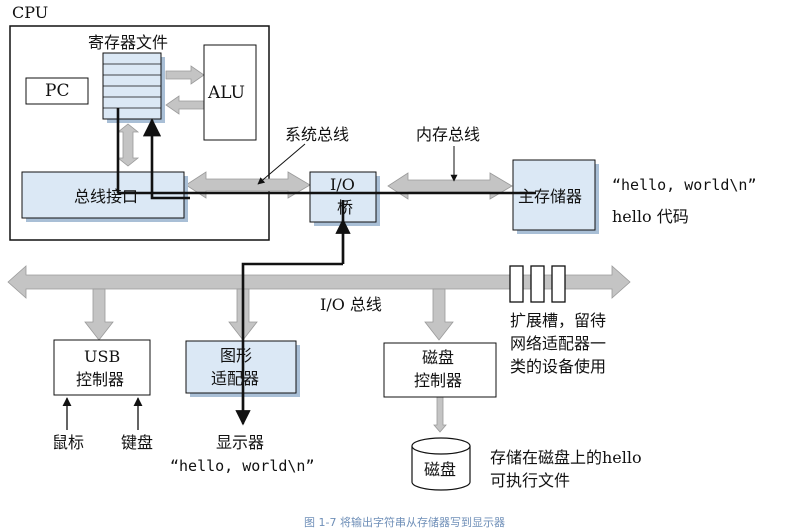  I want to click on system-bus-label: 系统总线, so click(317, 134).